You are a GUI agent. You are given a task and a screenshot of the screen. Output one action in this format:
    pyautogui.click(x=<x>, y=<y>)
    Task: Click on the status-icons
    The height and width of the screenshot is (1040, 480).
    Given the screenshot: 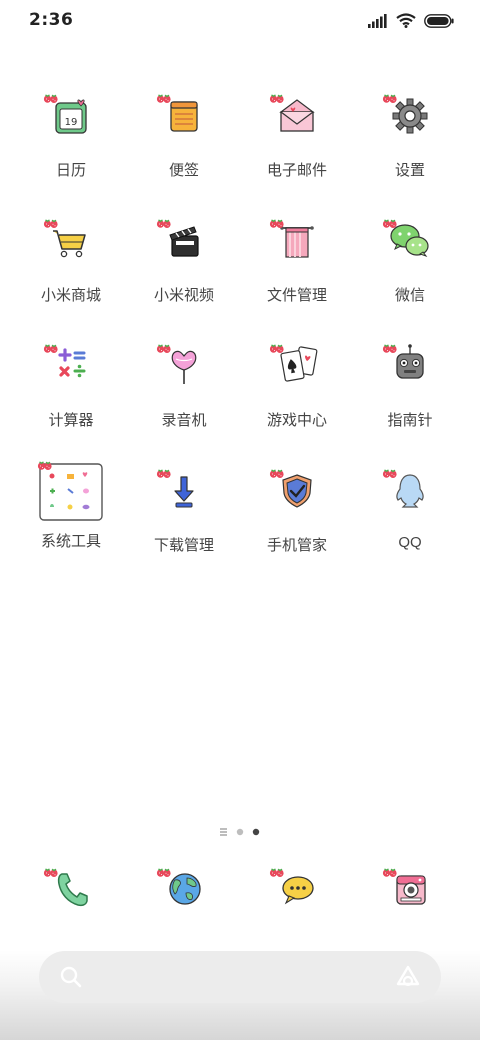 What is the action you would take?
    pyautogui.click(x=411, y=20)
    